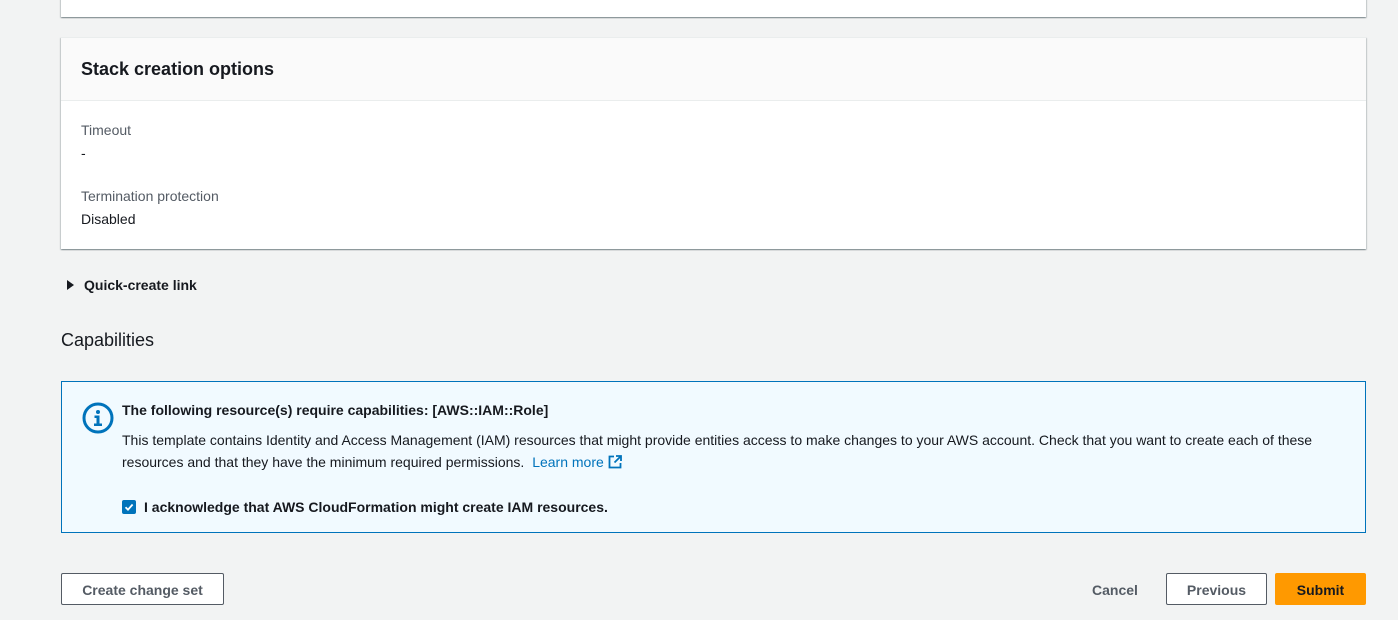 Image resolution: width=1398 pixels, height=620 pixels. I want to click on caret-right-icon, so click(70, 285).